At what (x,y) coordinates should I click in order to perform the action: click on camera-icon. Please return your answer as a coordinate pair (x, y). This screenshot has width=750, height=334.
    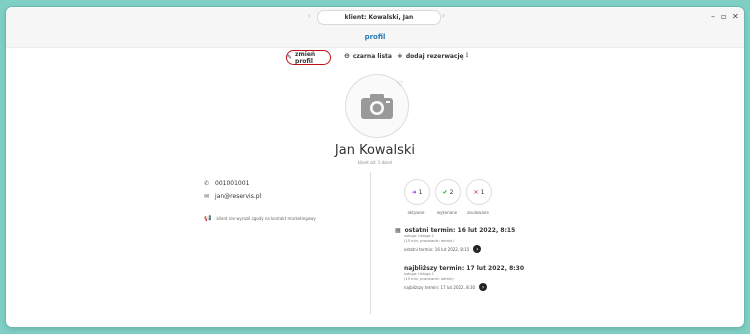
    Looking at the image, I should click on (377, 106).